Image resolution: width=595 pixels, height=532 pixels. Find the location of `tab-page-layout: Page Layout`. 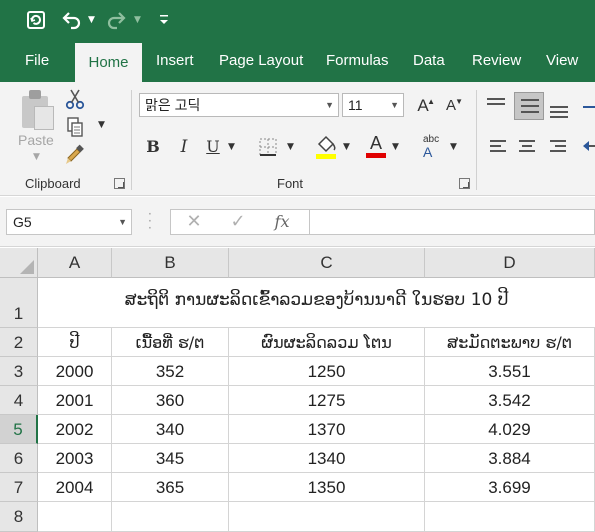

tab-page-layout: Page Layout is located at coordinates (261, 61).